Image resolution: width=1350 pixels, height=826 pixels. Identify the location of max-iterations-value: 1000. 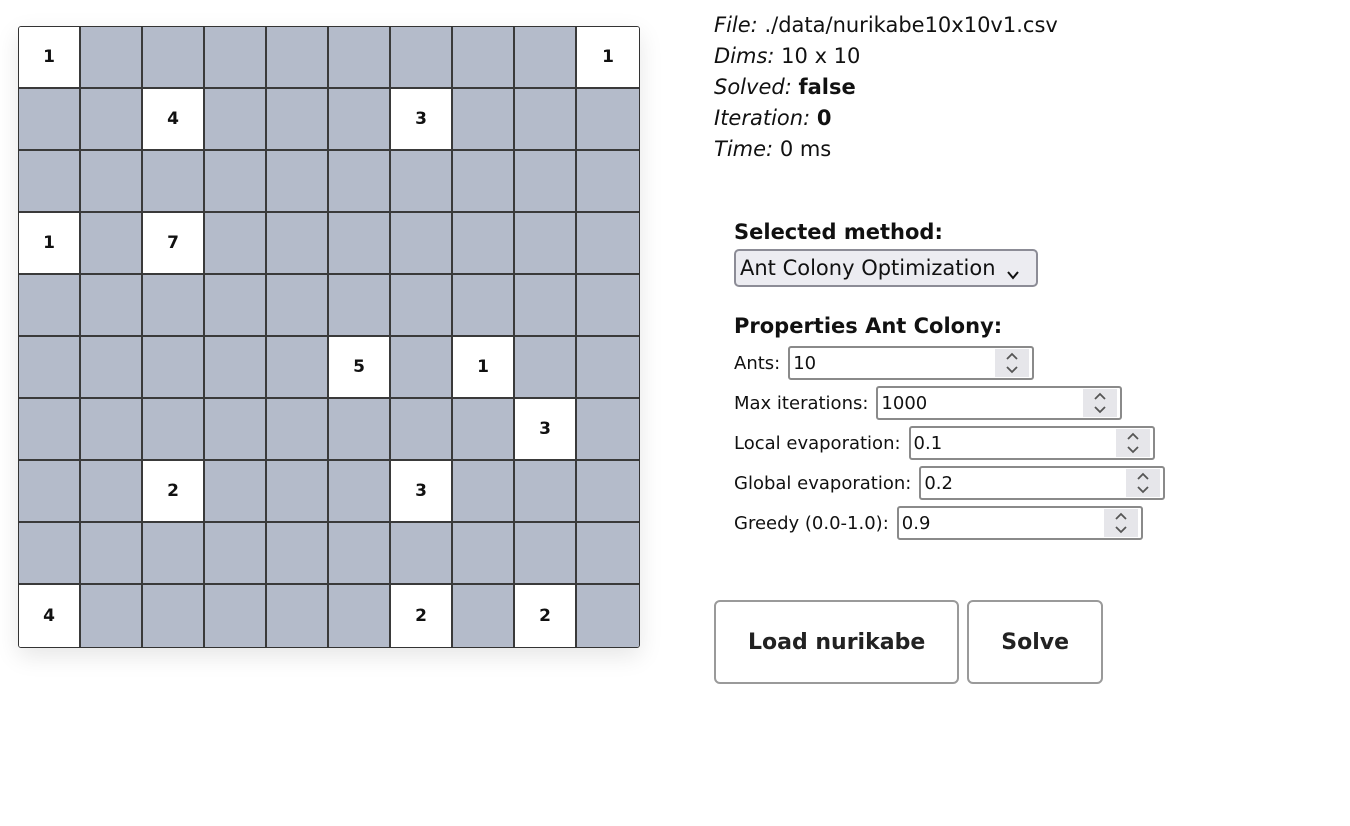
(980, 403).